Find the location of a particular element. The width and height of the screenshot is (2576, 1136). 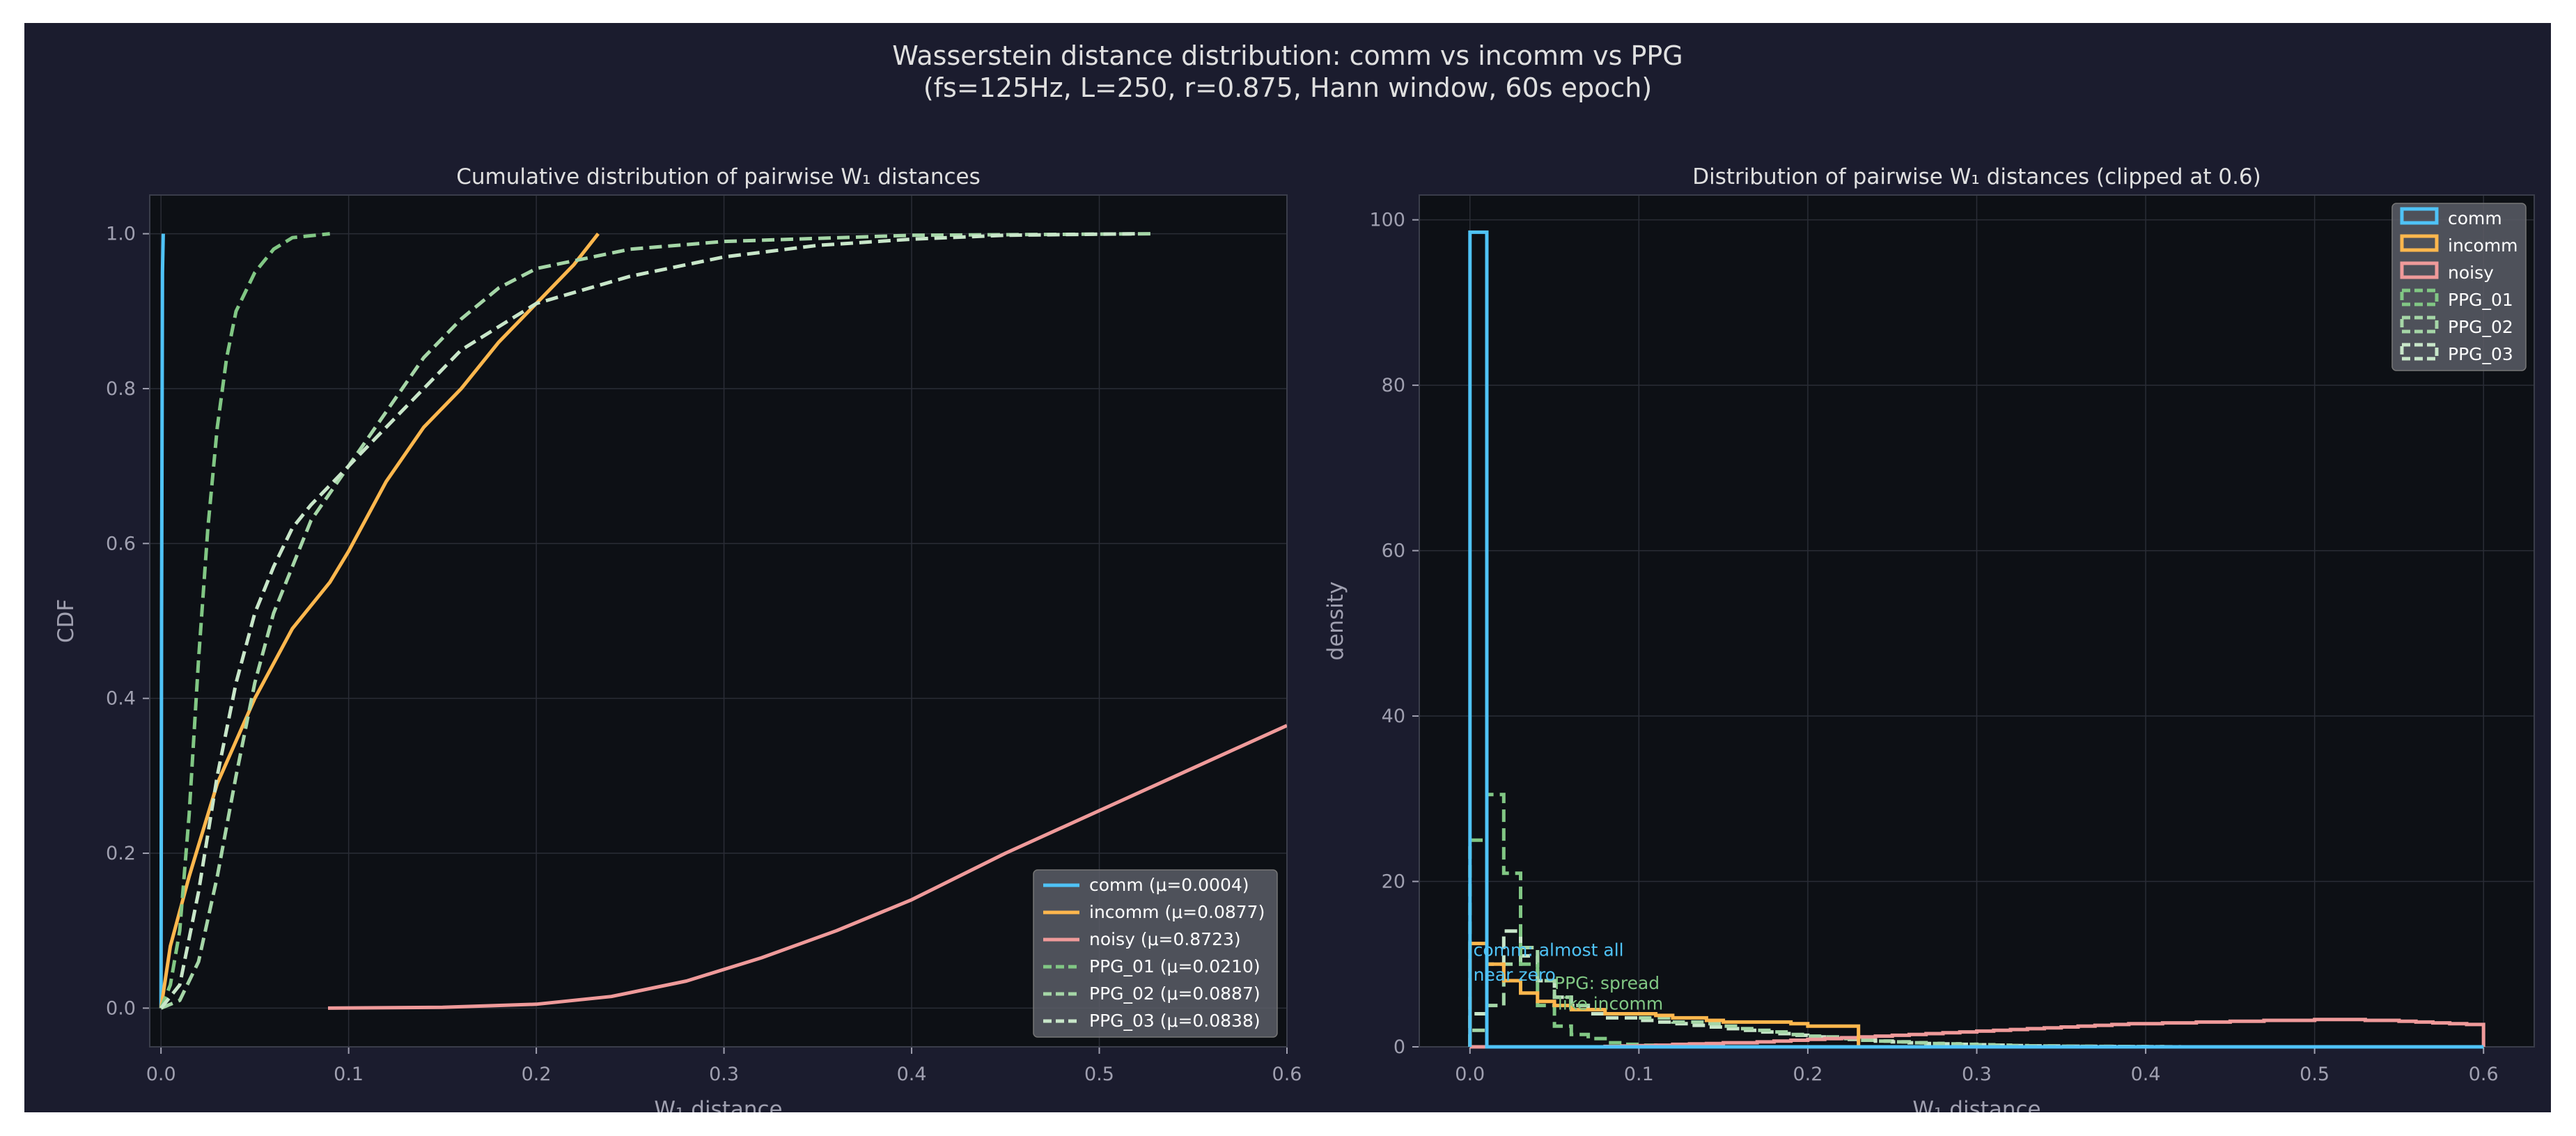

y-tick-label: 1.0 is located at coordinates (121, 234).